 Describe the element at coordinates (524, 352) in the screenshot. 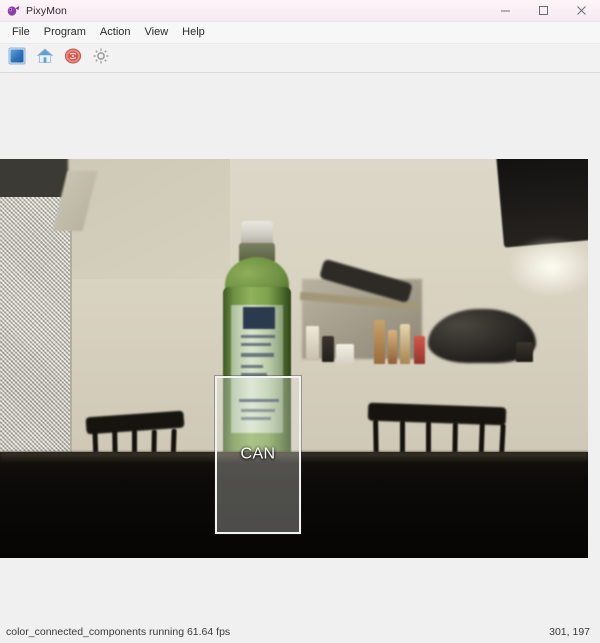

I see `scene-shelf-jar` at that location.